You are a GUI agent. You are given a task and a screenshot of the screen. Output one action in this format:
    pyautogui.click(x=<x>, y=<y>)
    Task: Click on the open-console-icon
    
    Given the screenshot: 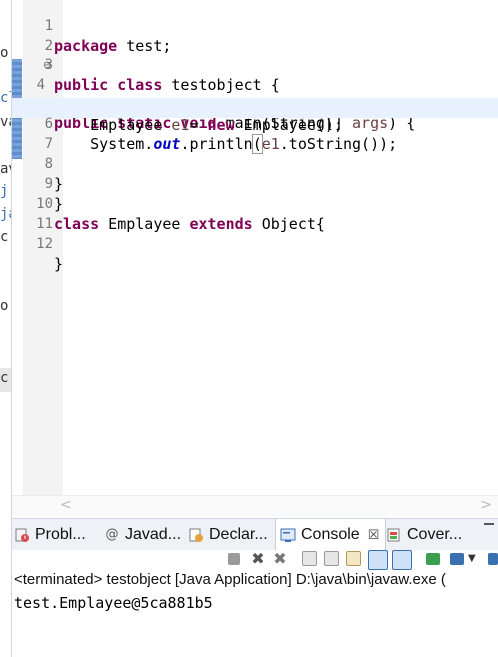 What is the action you would take?
    pyautogui.click(x=493, y=559)
    